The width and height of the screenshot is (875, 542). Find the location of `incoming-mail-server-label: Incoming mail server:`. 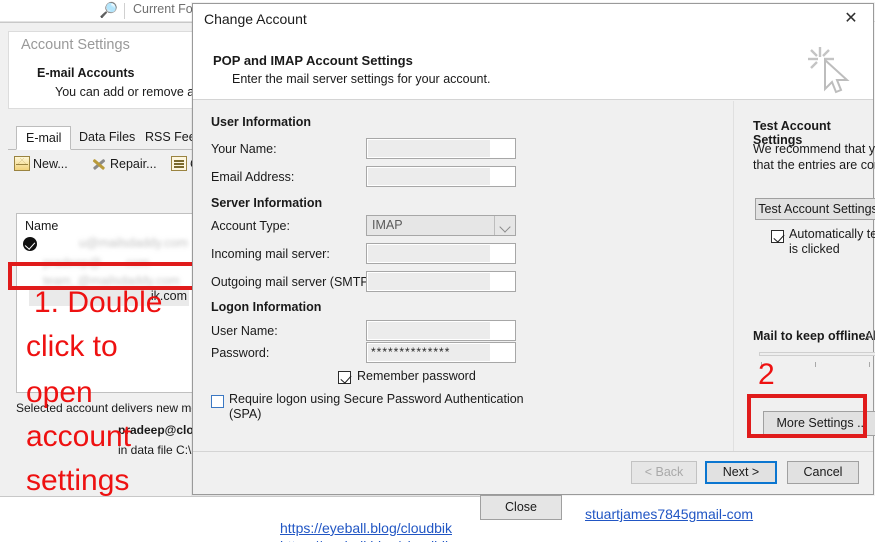

incoming-mail-server-label: Incoming mail server: is located at coordinates (270, 254).